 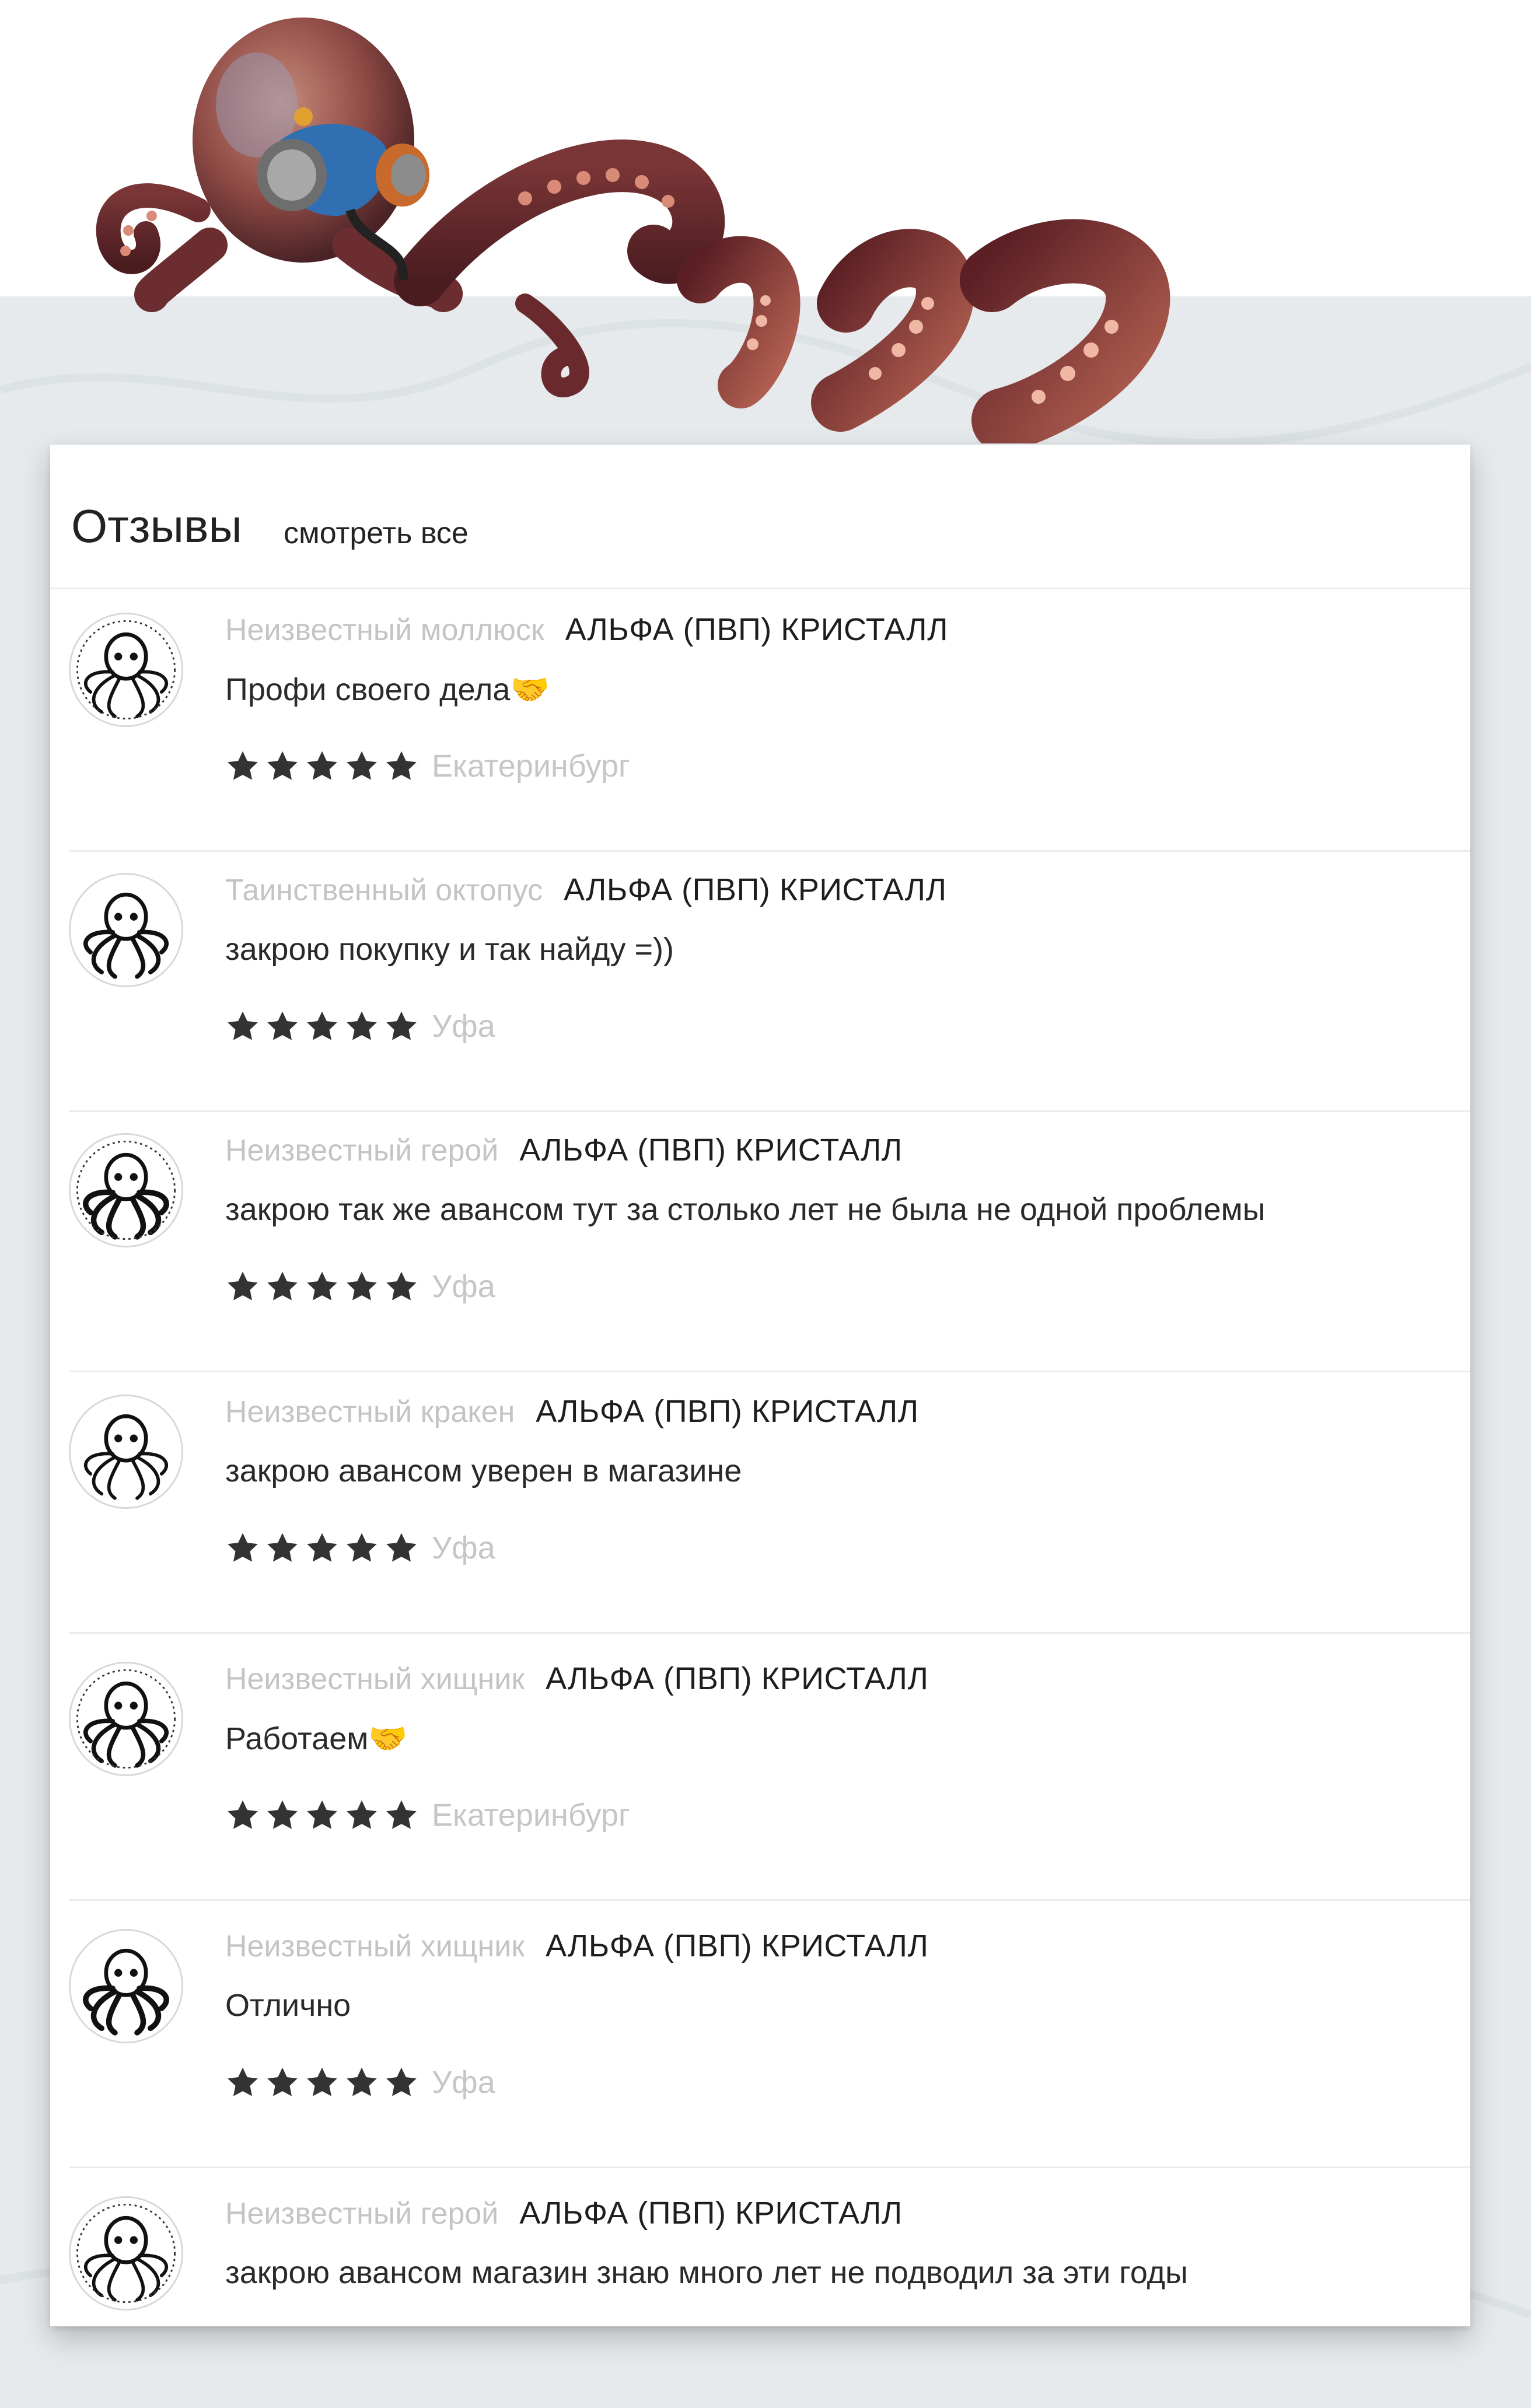 I want to click on review-text-body: Профи своего дела, so click(x=368, y=690).